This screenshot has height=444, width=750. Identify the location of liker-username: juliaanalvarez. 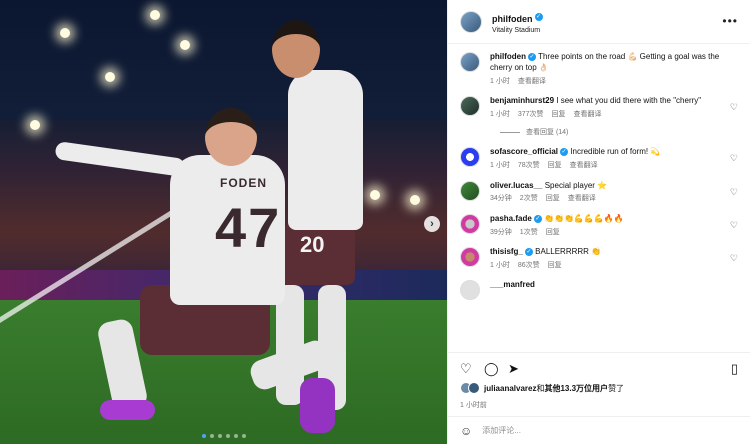
(510, 388).